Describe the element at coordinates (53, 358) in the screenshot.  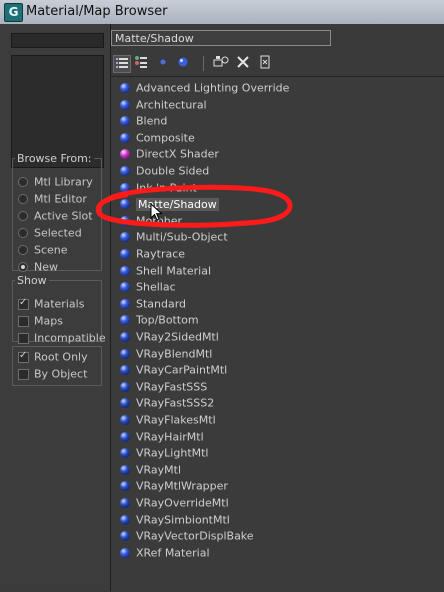
I see `root-only-checkbox: Root Only` at that location.